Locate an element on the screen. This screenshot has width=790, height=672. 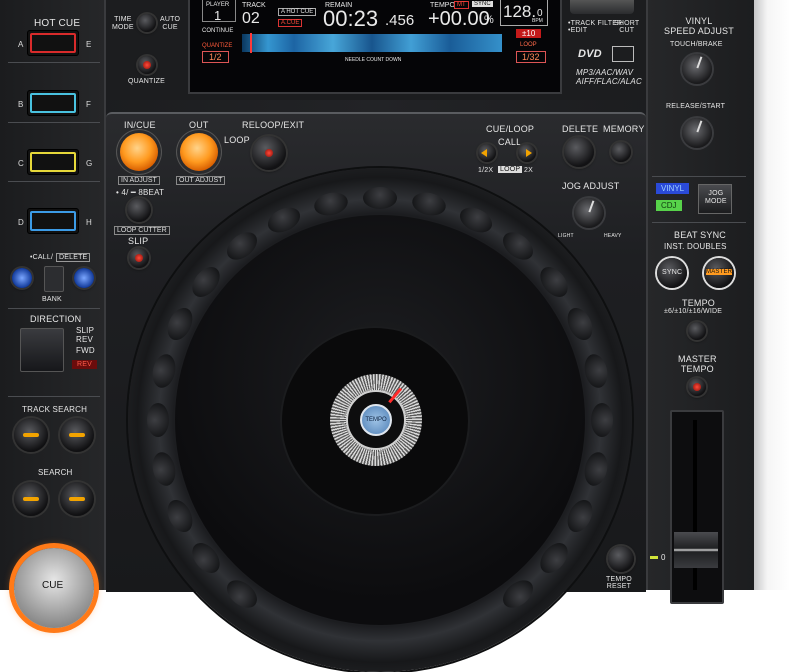
beat-sync-label: BEAT SYNC is located at coordinates (700, 235).